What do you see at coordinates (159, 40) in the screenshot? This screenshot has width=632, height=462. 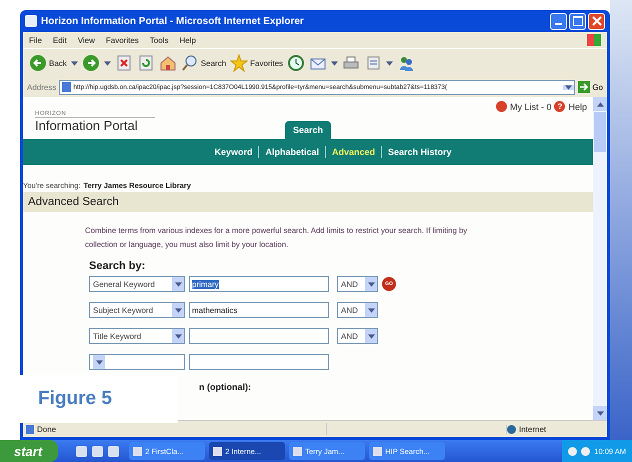 I see `menu-item: Tools` at bounding box center [159, 40].